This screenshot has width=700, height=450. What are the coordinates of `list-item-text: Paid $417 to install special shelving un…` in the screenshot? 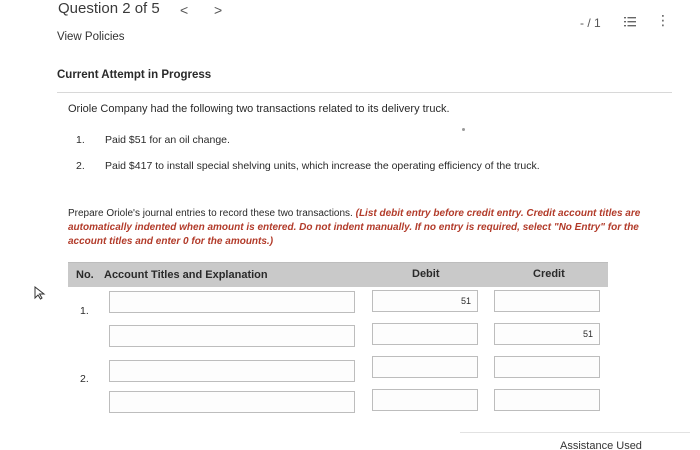 It's located at (322, 166).